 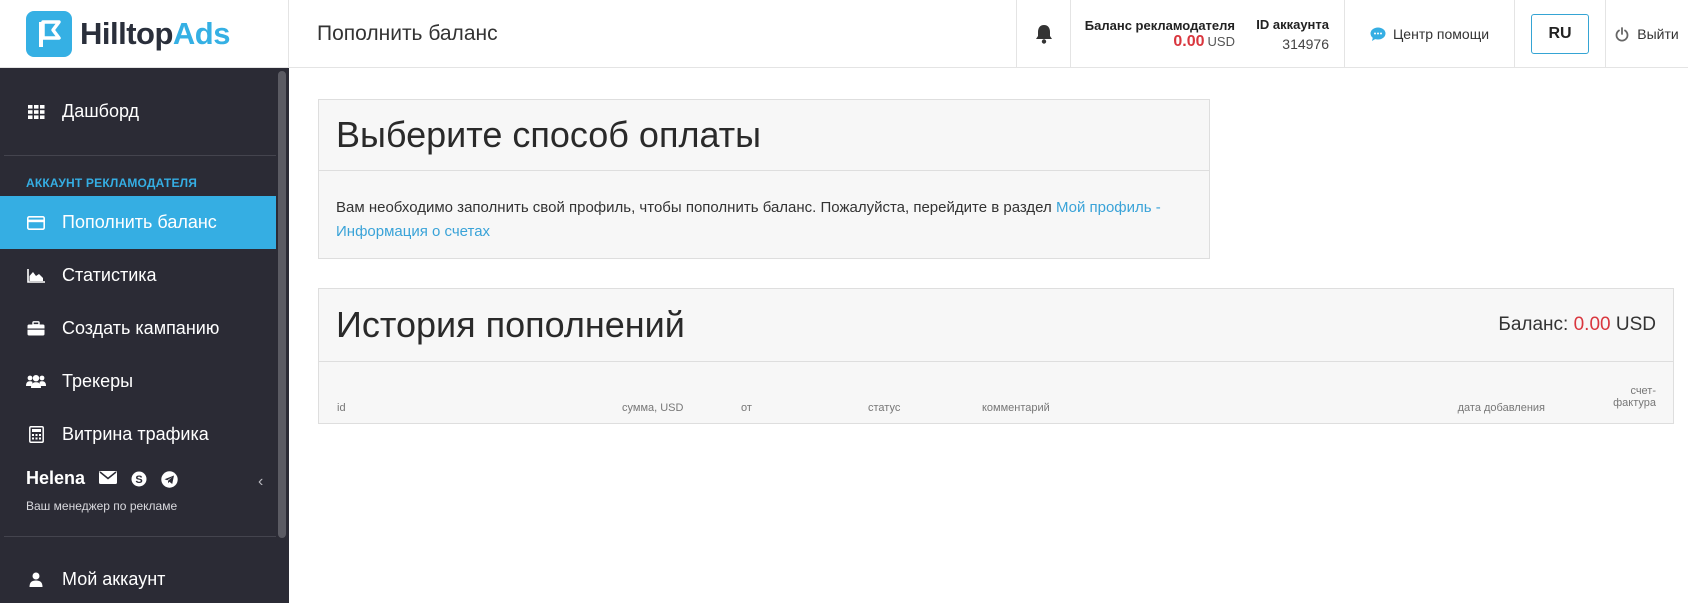 What do you see at coordinates (1378, 34) in the screenshot?
I see `chat-bubble-icon` at bounding box center [1378, 34].